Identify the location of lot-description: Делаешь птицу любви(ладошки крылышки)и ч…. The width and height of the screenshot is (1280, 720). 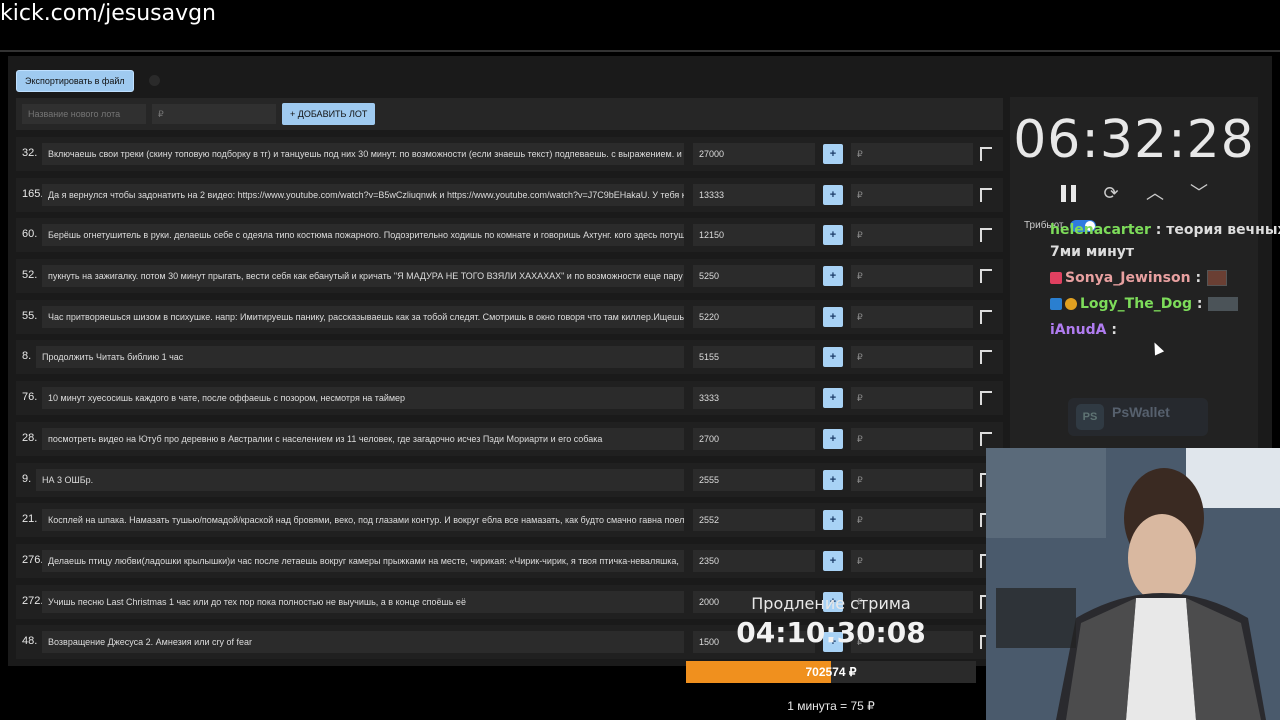
(363, 560).